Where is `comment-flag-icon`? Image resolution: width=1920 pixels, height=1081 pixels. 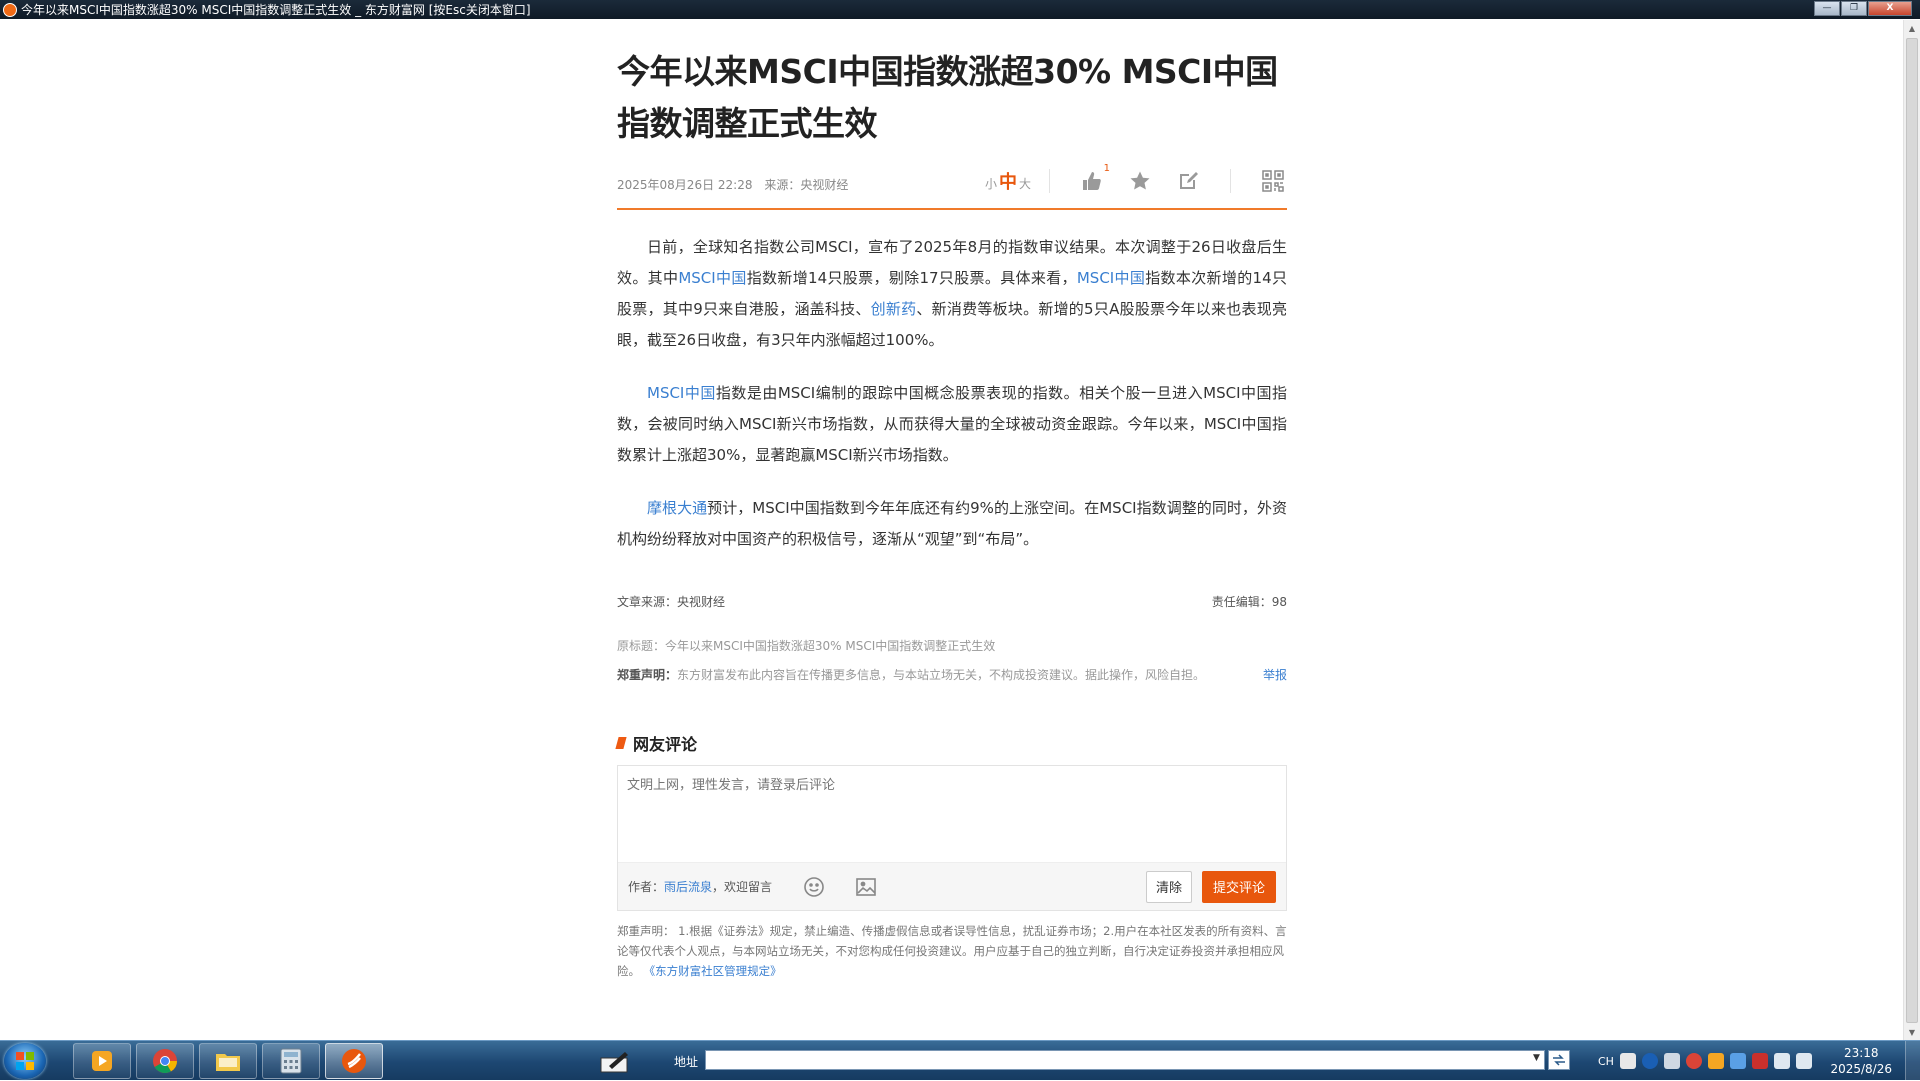
comment-flag-icon is located at coordinates (621, 743).